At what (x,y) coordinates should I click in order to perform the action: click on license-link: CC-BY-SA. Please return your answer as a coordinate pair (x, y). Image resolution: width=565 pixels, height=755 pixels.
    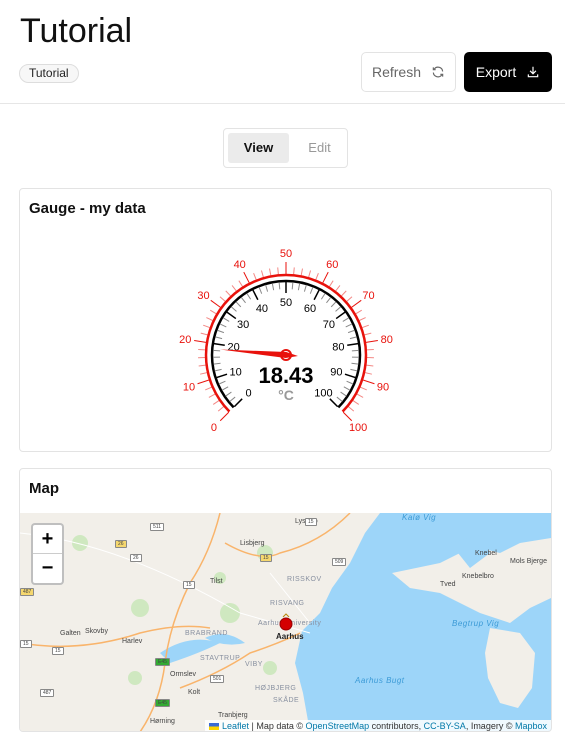
    Looking at the image, I should click on (445, 726).